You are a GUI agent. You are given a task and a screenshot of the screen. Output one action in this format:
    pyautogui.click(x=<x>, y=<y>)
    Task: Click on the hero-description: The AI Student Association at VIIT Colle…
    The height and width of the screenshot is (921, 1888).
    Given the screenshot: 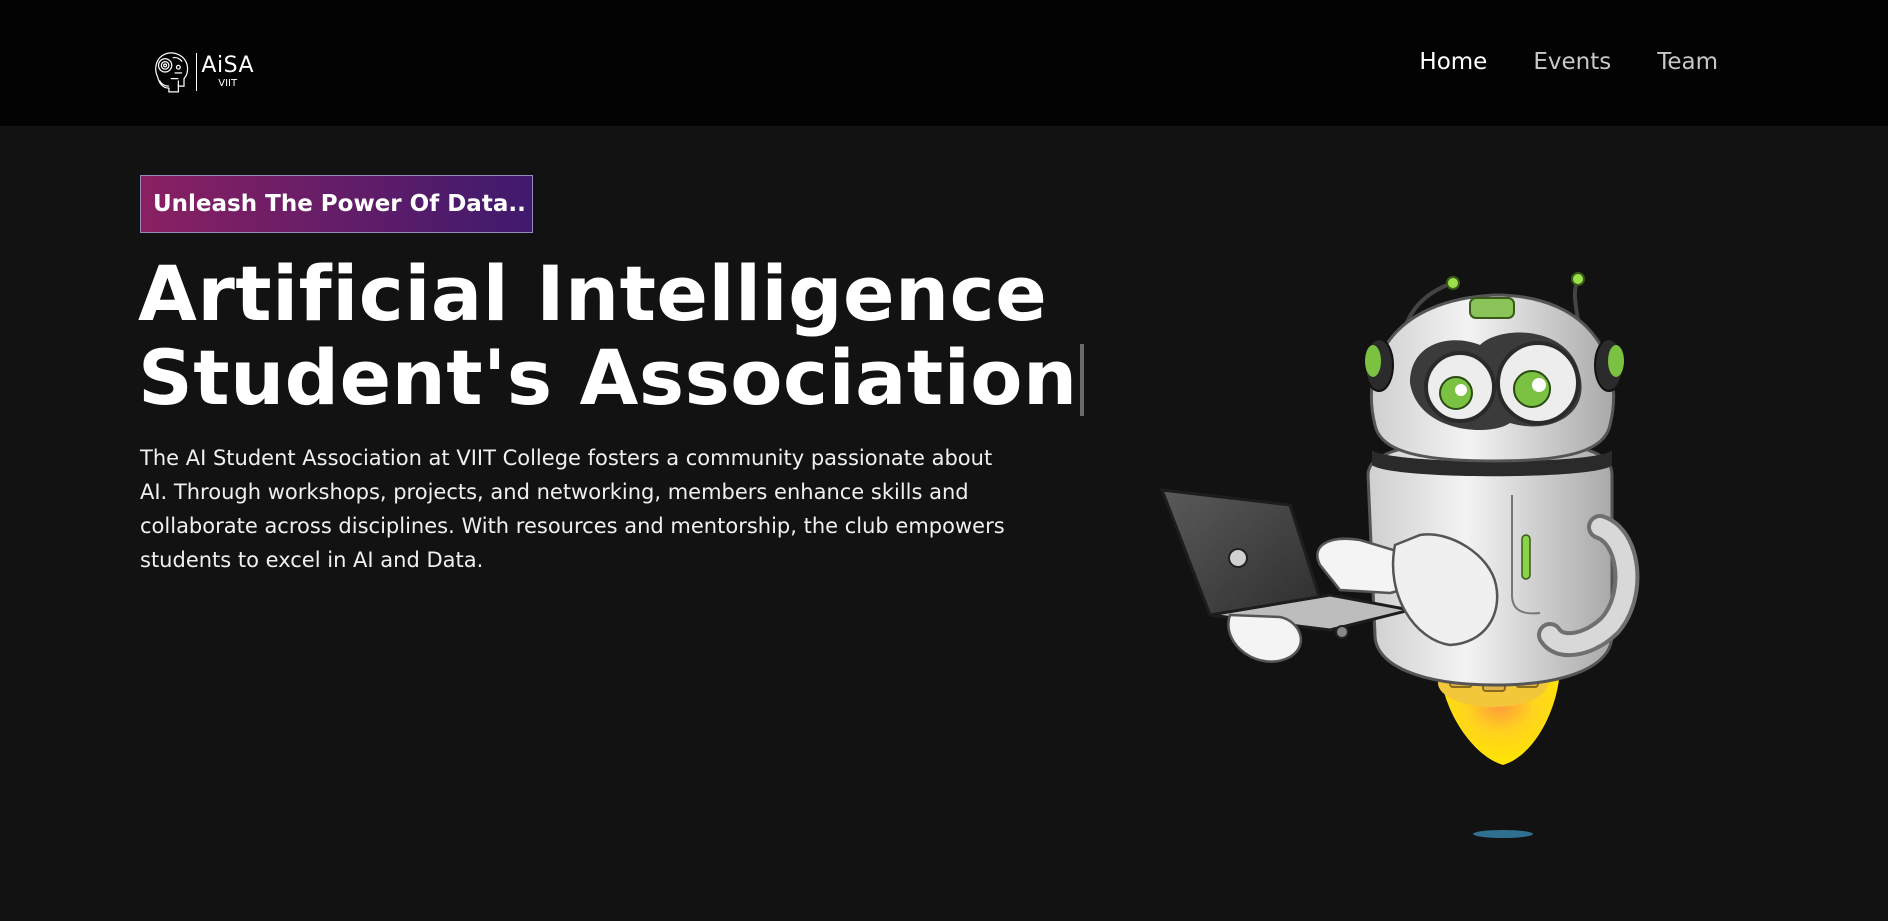 What is the action you would take?
    pyautogui.click(x=572, y=509)
    